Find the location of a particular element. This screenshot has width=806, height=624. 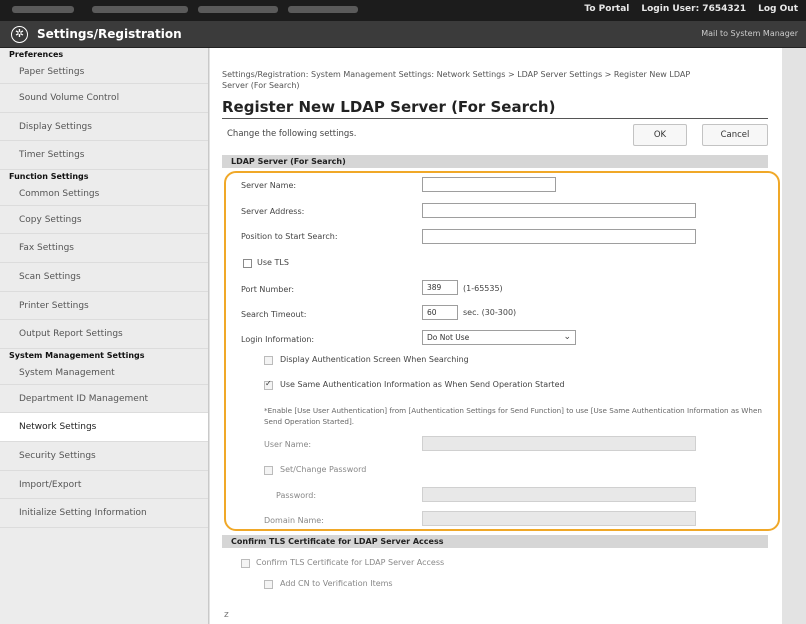

sidebar-item-scan-settings: Scan Settings is located at coordinates (104, 277).